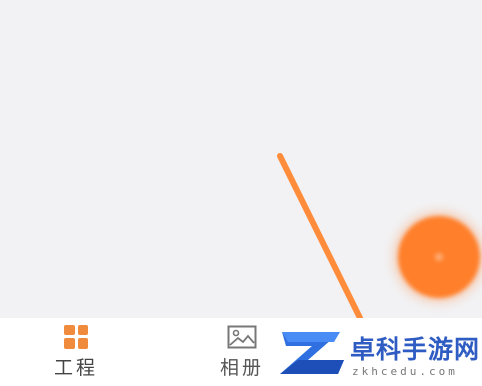 This screenshot has width=482, height=386. I want to click on tab-album: 相册, so click(242, 352).